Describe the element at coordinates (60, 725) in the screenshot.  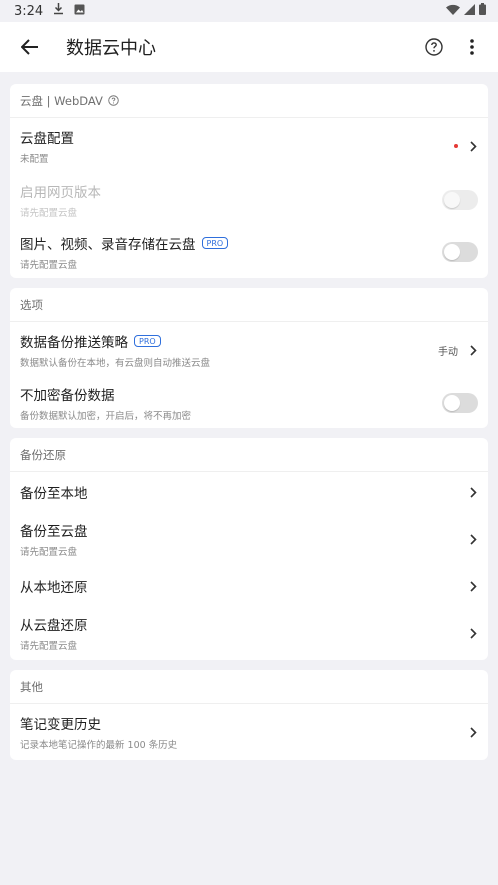
I see `row-title: 笔记变更历史` at that location.